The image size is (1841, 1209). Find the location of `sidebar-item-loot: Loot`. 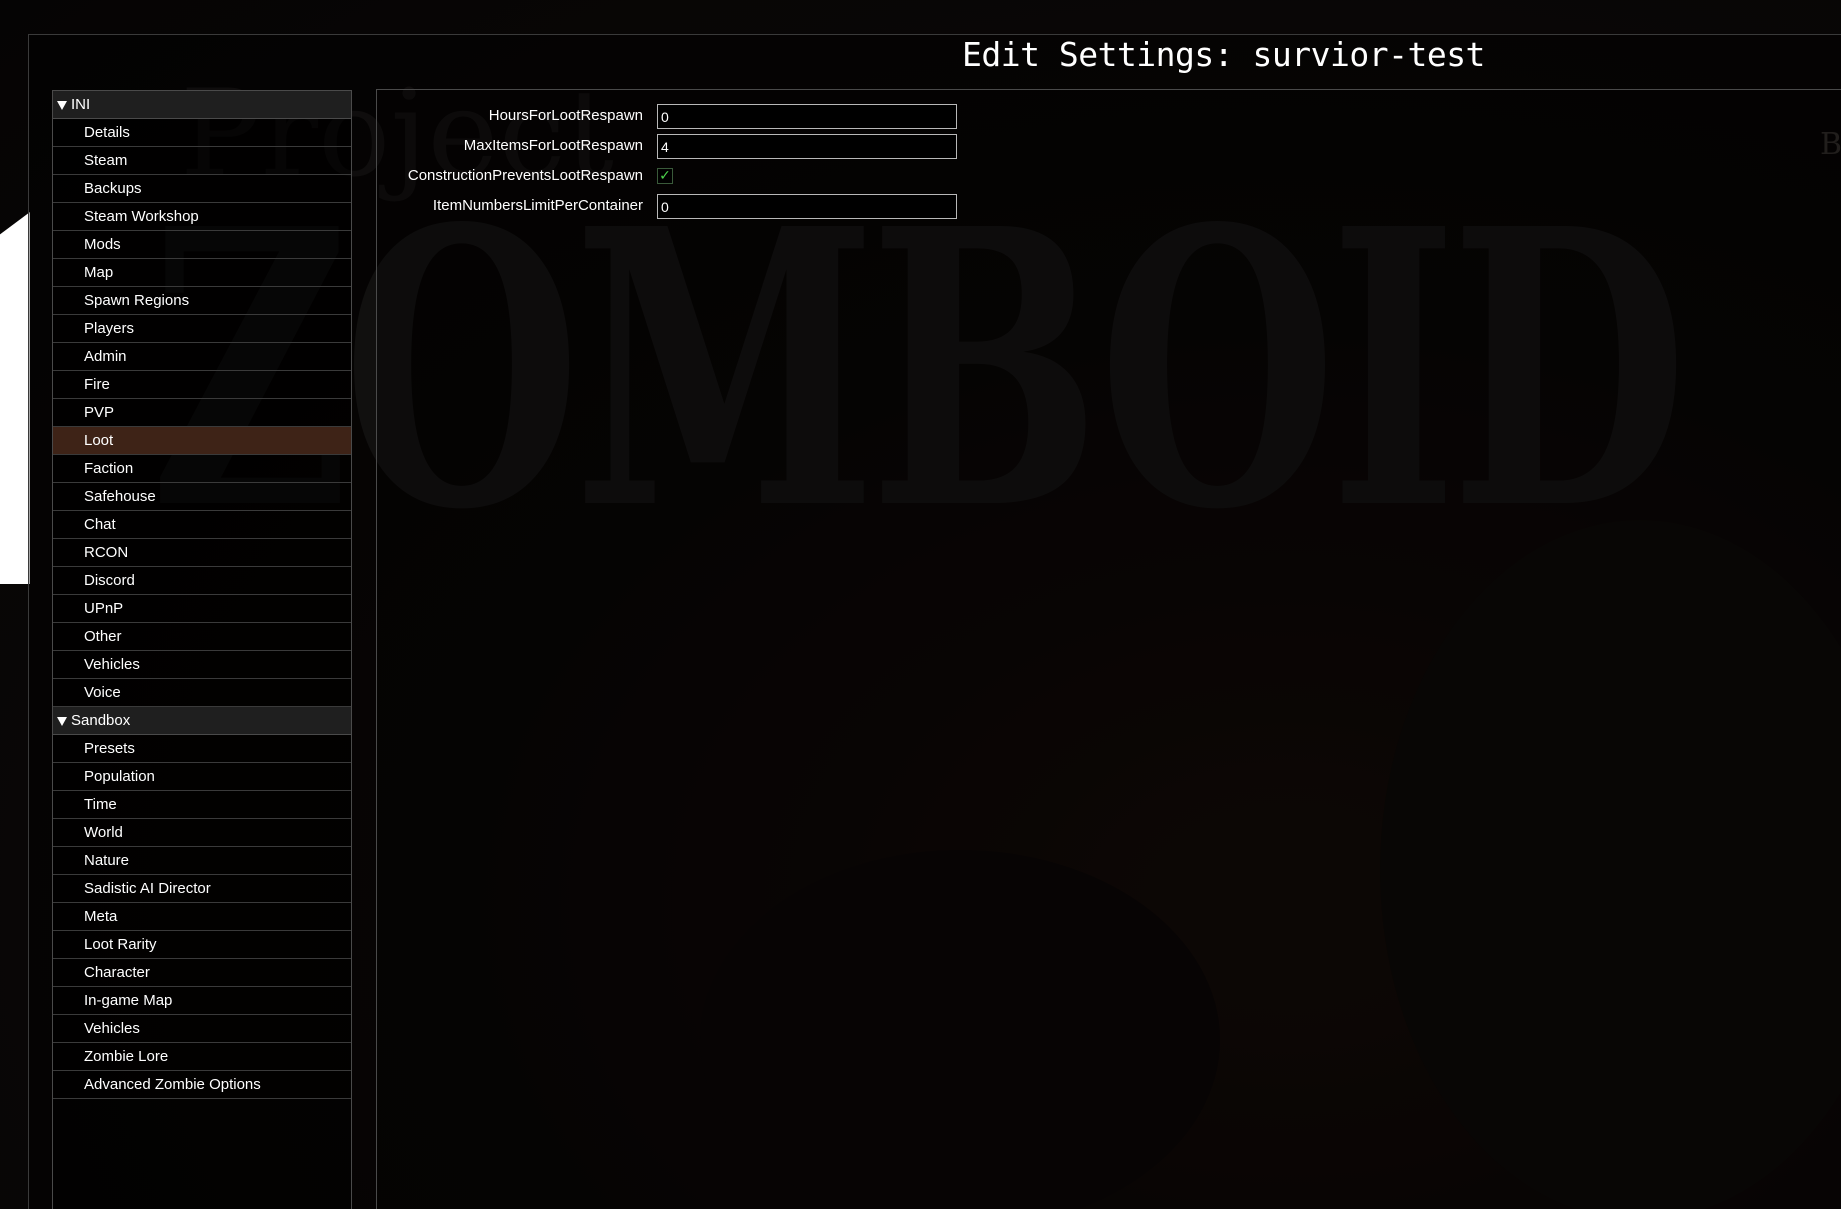

sidebar-item-loot: Loot is located at coordinates (202, 441).